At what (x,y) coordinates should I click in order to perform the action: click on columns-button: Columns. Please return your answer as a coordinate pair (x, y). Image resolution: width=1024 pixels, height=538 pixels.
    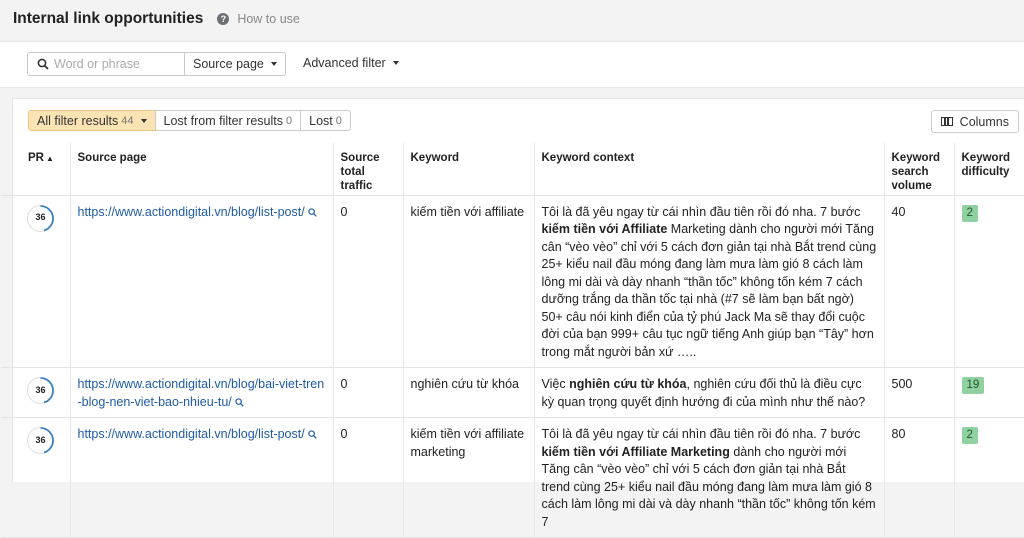
    Looking at the image, I should click on (974, 121).